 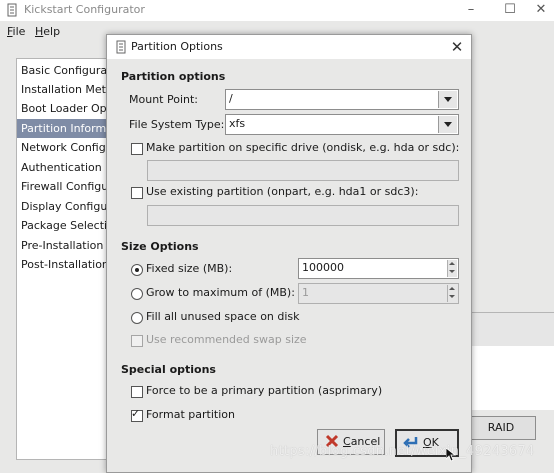 I want to click on window-title: Kickstart Configurator, so click(x=84, y=9).